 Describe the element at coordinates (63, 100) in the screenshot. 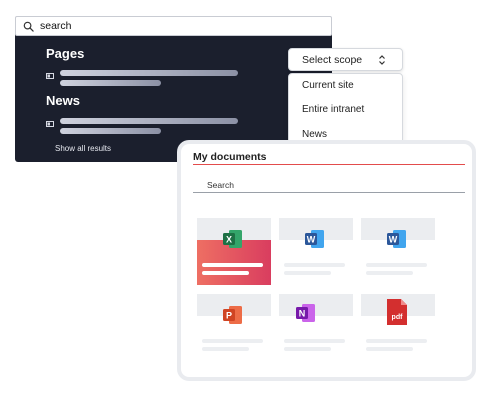

I see `section-title-news: News` at that location.